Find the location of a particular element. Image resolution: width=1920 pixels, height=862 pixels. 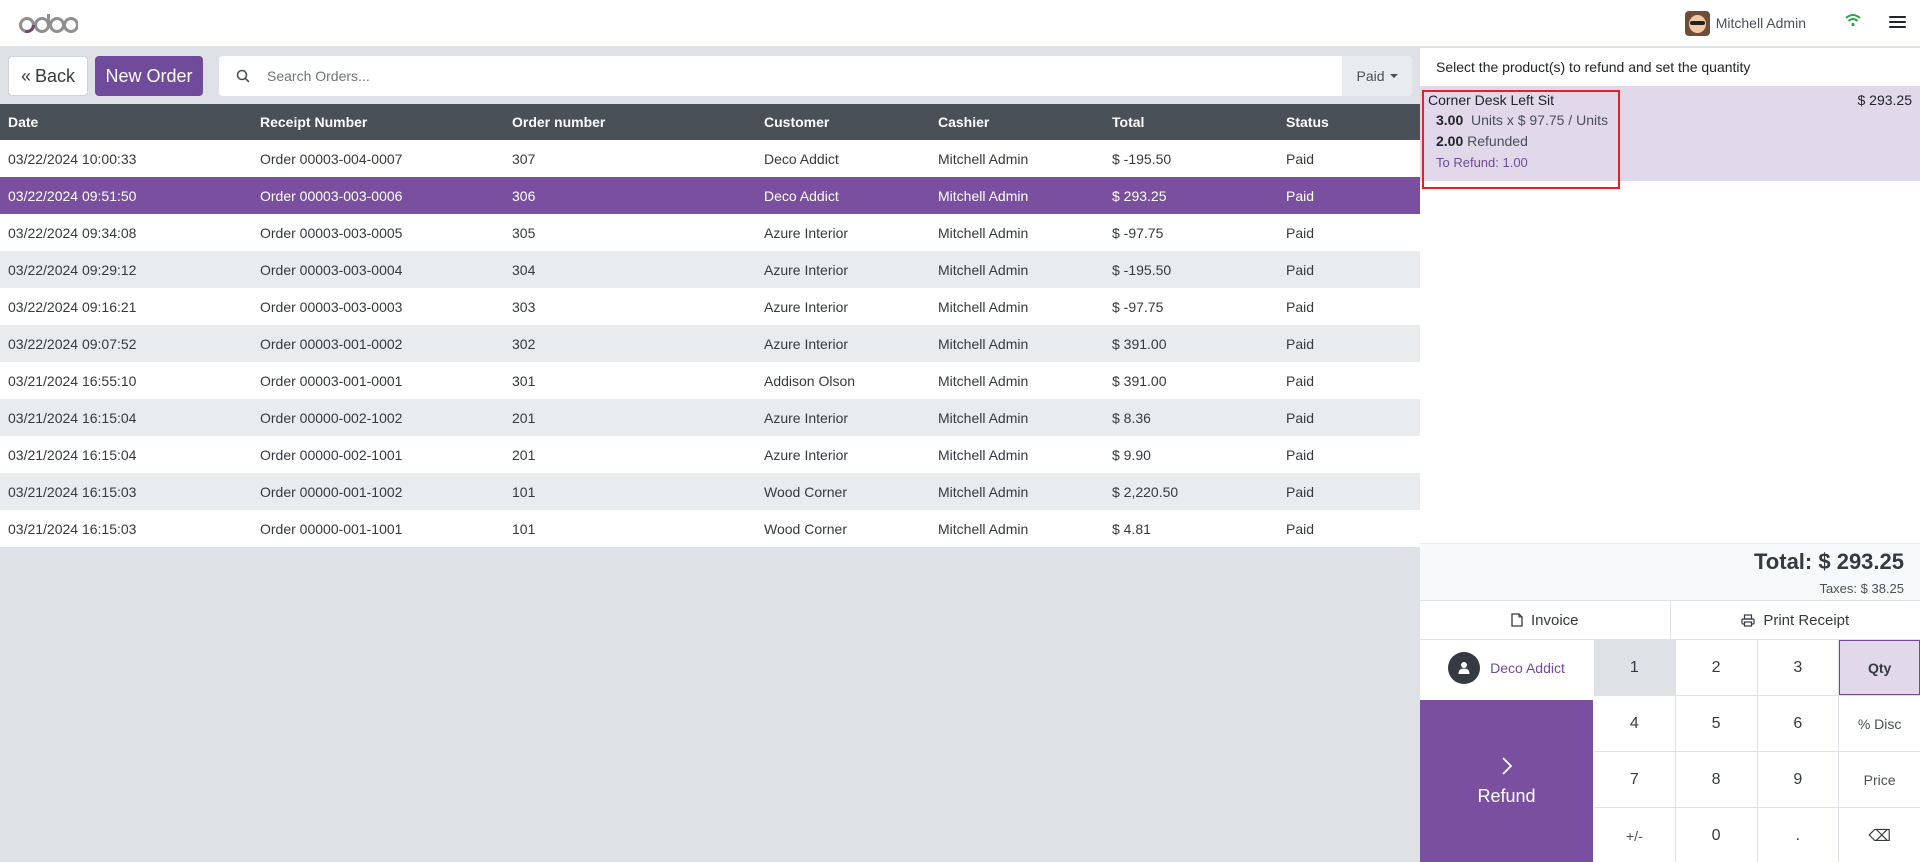

order-total: $ 2,220.50 is located at coordinates (1145, 491).